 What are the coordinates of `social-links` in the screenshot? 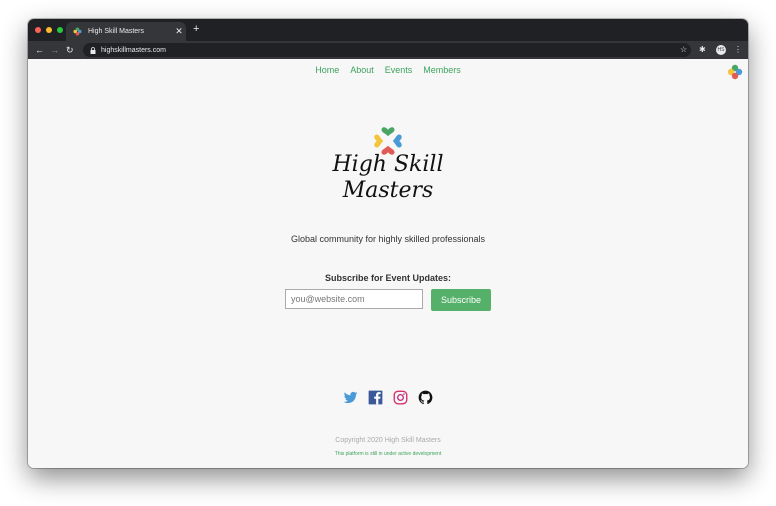 It's located at (388, 397).